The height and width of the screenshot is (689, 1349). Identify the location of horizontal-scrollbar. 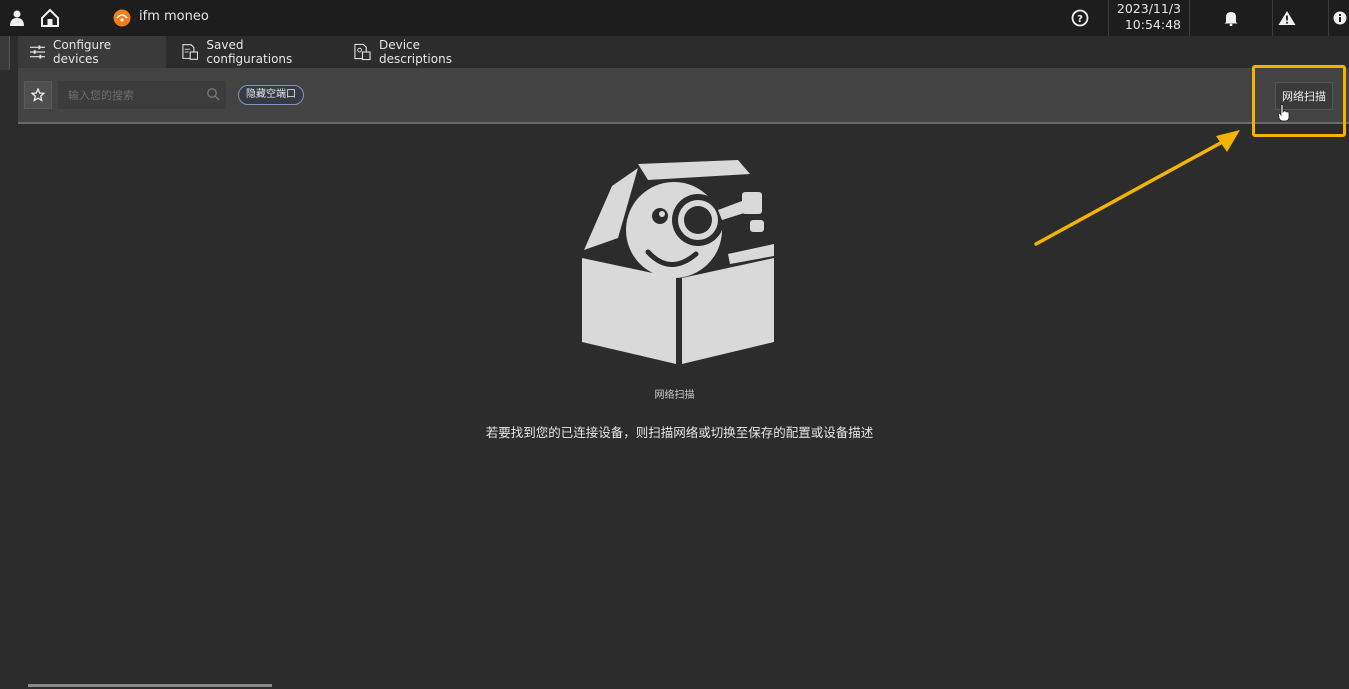
(150, 685).